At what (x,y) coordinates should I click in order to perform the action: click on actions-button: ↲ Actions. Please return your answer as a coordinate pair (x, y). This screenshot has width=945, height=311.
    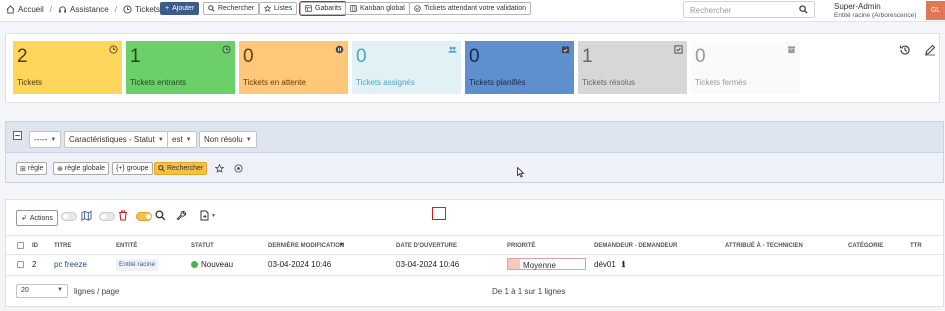
    Looking at the image, I should click on (37, 218).